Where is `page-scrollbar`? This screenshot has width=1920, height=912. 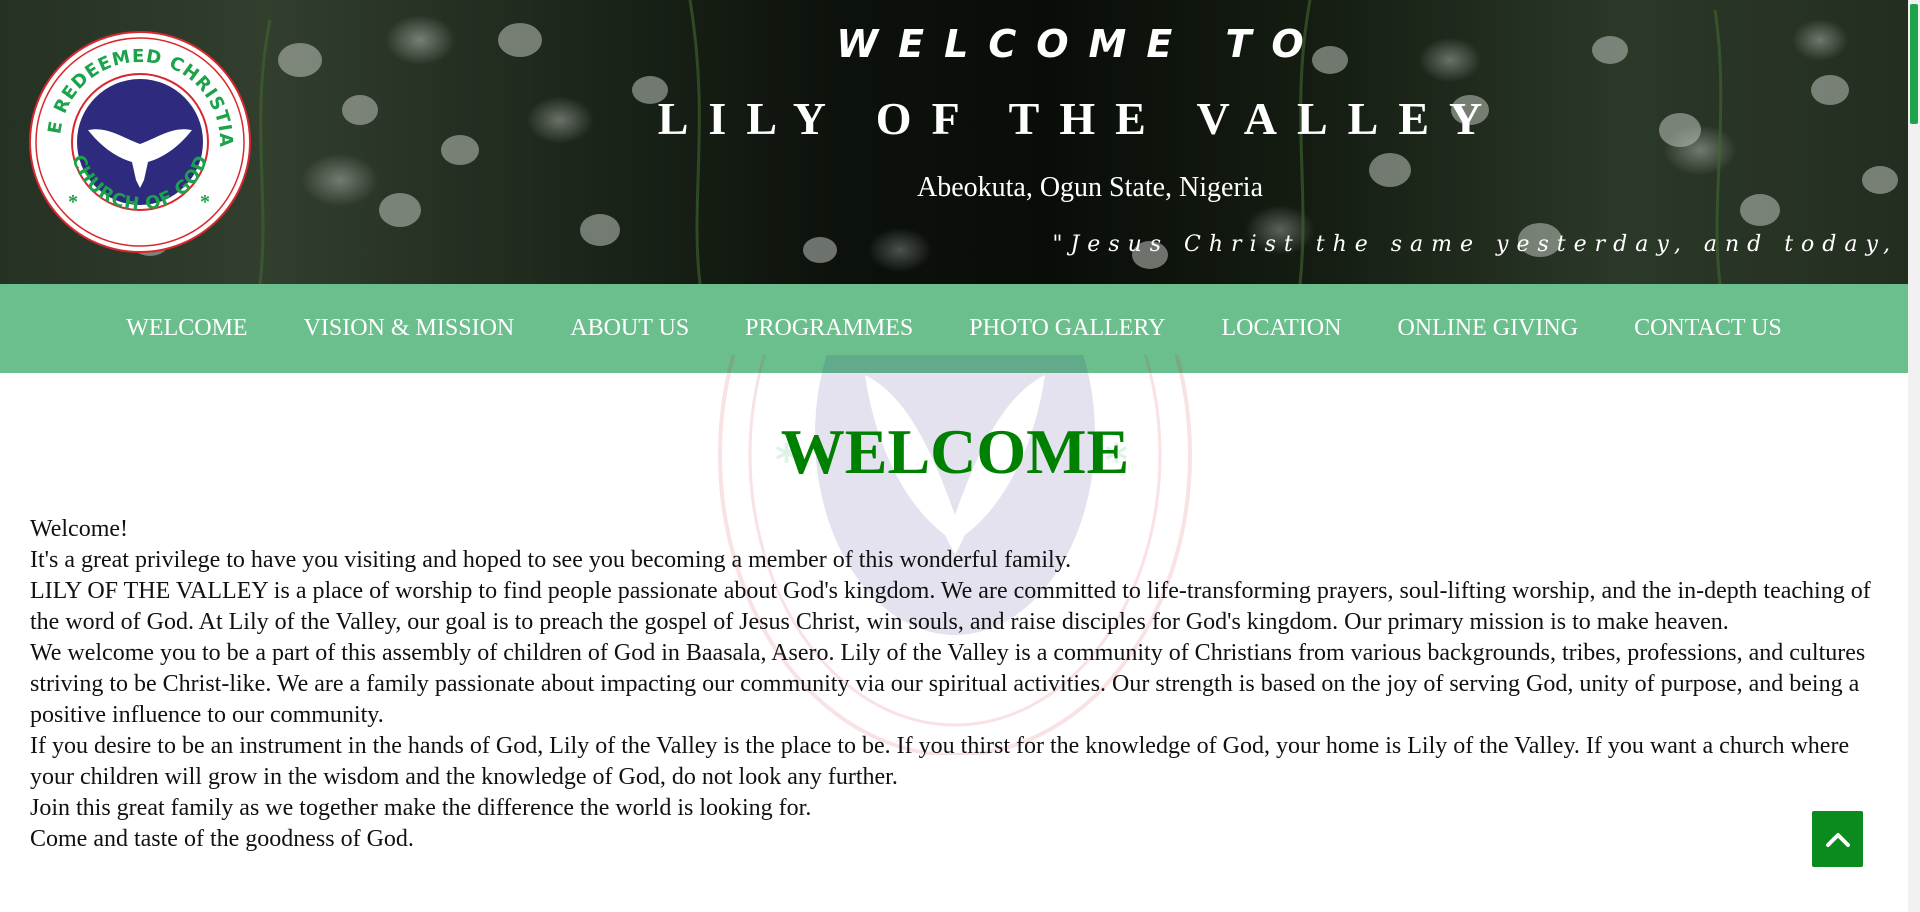 page-scrollbar is located at coordinates (1914, 456).